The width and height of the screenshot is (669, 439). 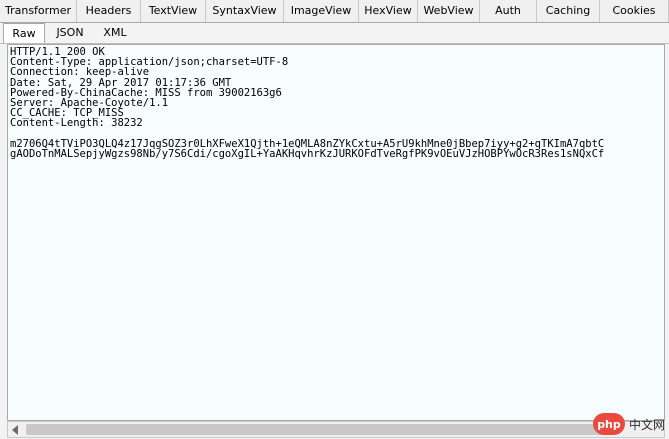 I want to click on horizontal-scrollbar, so click(x=336, y=429).